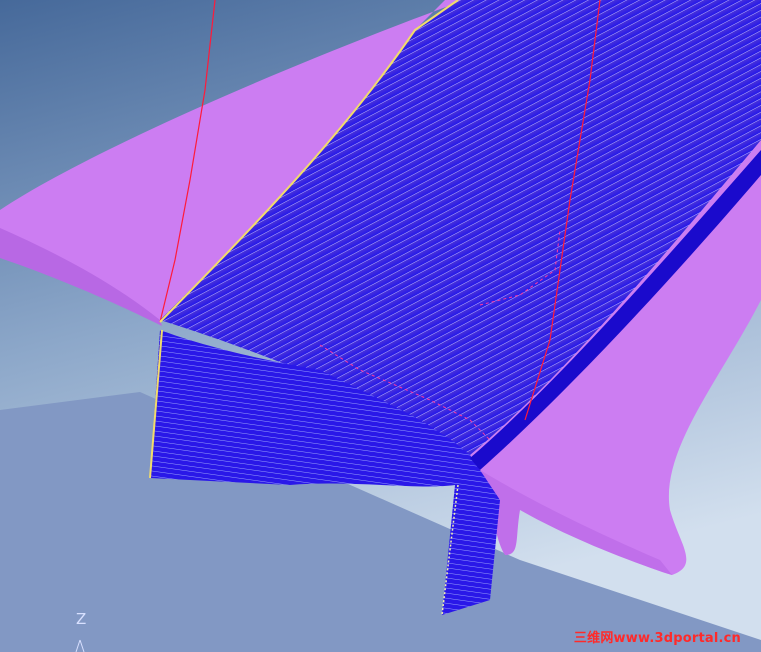  Describe the element at coordinates (81, 619) in the screenshot. I see `axis-label-z: Z` at that location.